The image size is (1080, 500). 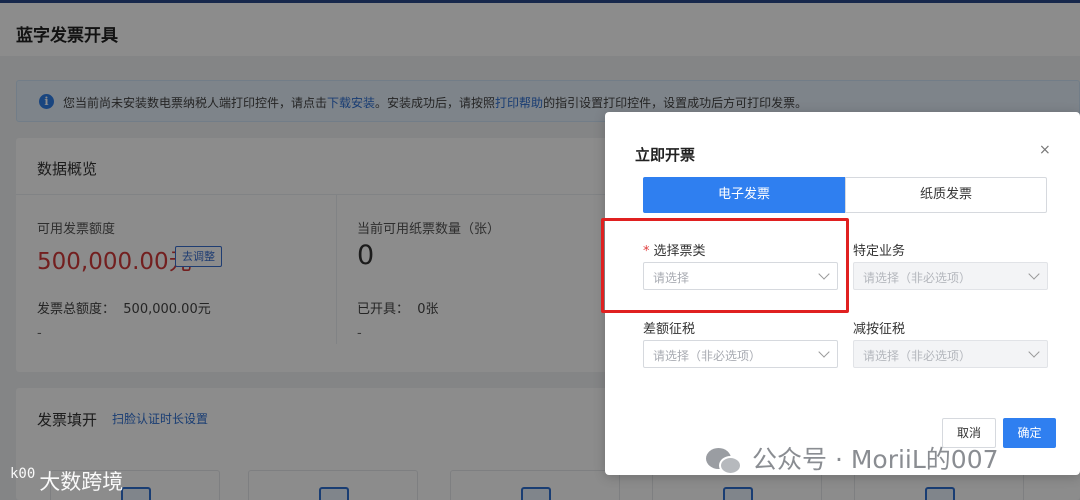 I want to click on watermark-left: k00 大数跨境, so click(x=66, y=481).